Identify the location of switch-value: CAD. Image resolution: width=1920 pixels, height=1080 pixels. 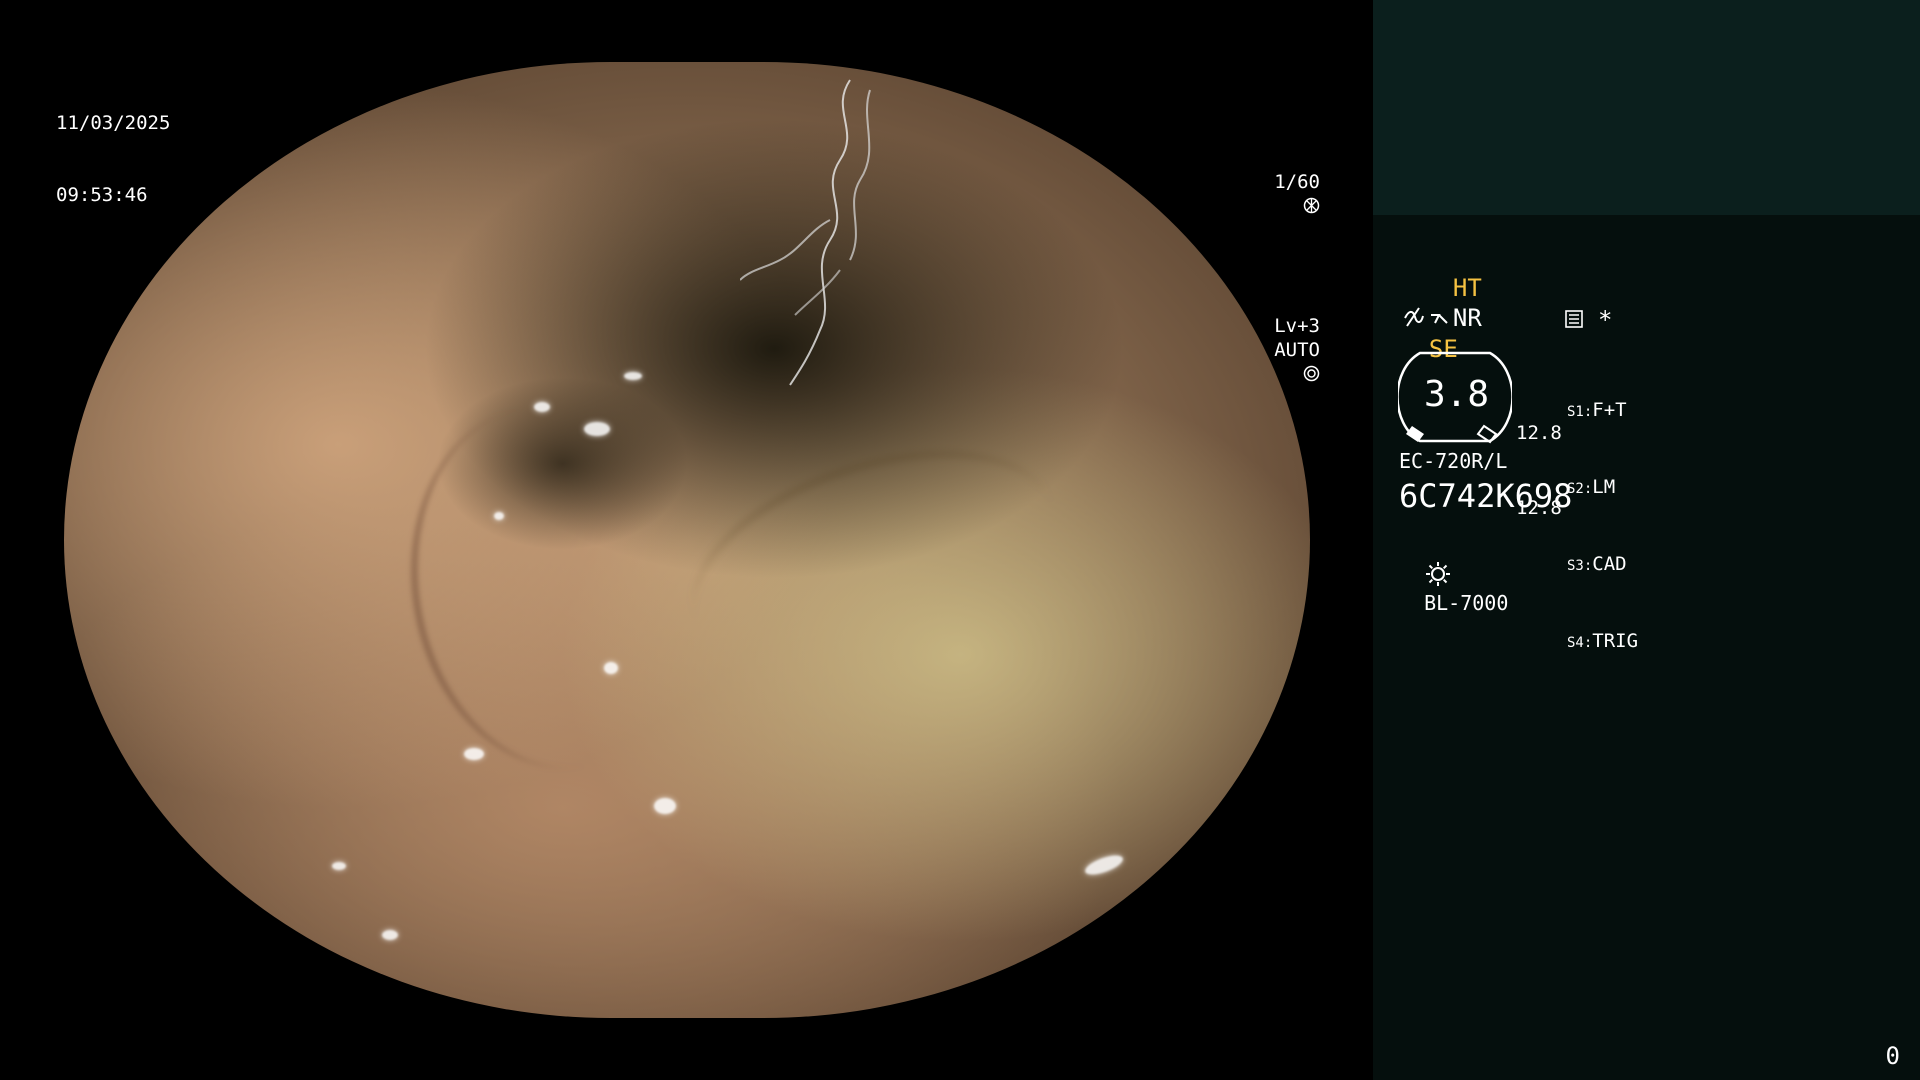
(1609, 564).